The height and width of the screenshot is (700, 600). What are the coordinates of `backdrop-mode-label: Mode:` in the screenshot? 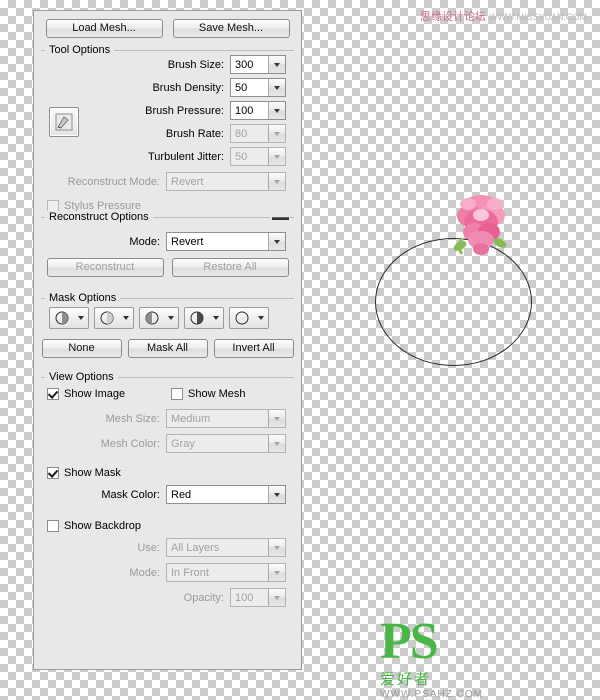 It's located at (144, 572).